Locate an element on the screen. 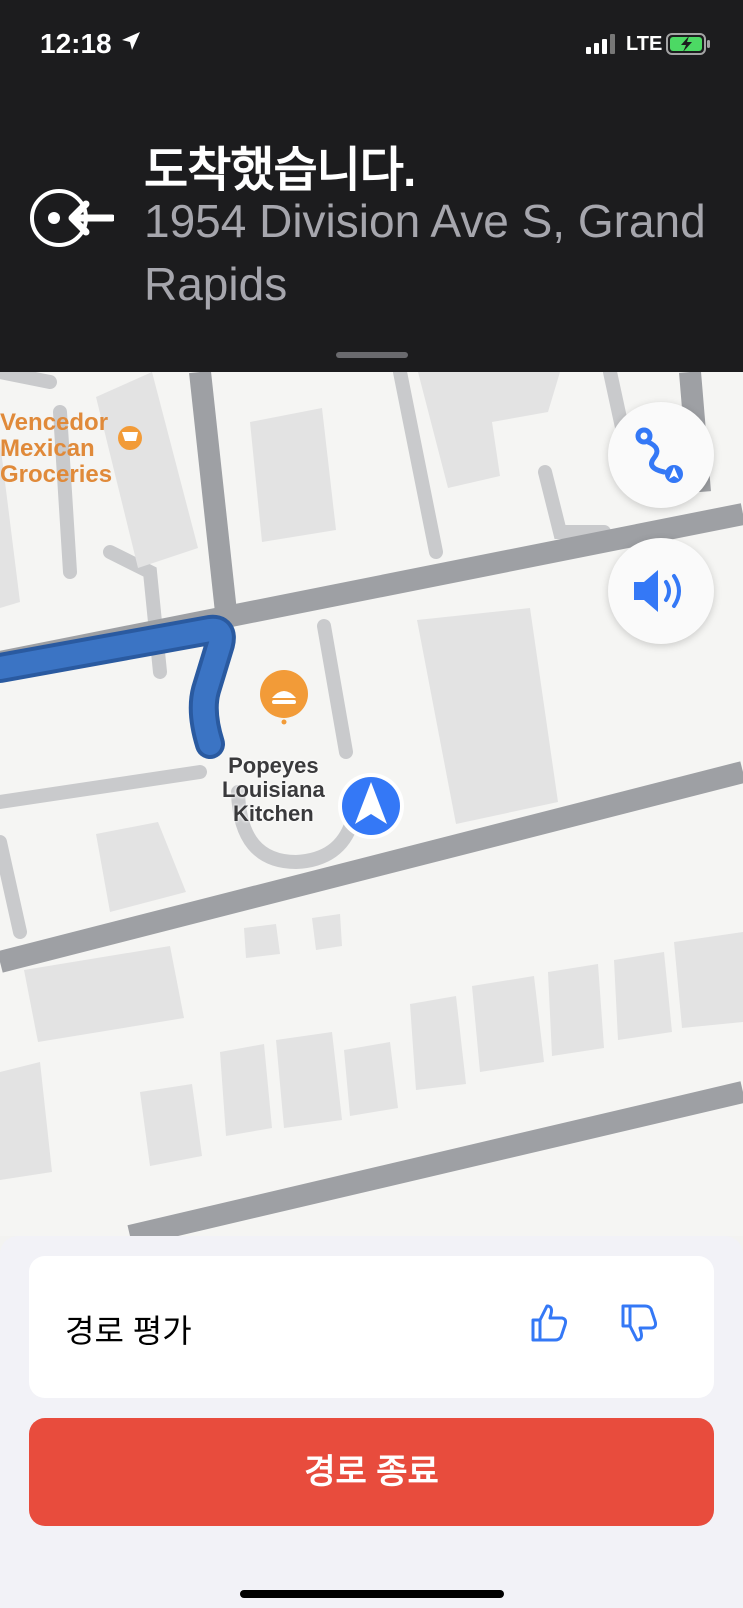  location-arrow-icon is located at coordinates (131, 43).